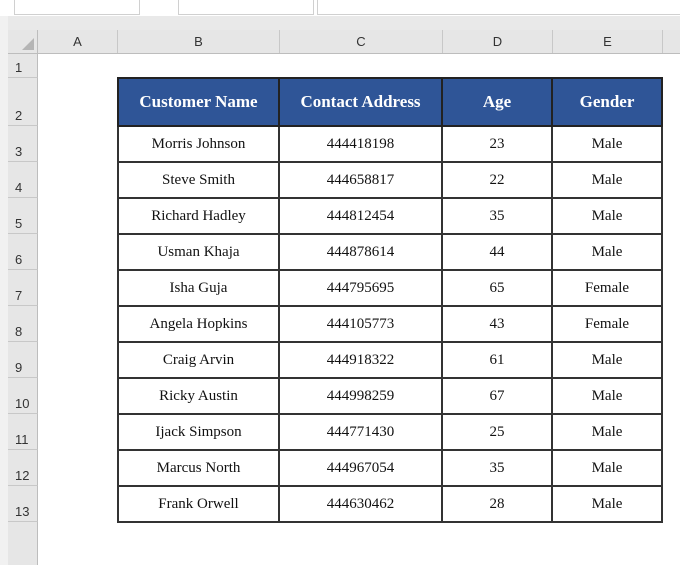 This screenshot has height=565, width=680. What do you see at coordinates (671, 41) in the screenshot?
I see `column-header-f` at bounding box center [671, 41].